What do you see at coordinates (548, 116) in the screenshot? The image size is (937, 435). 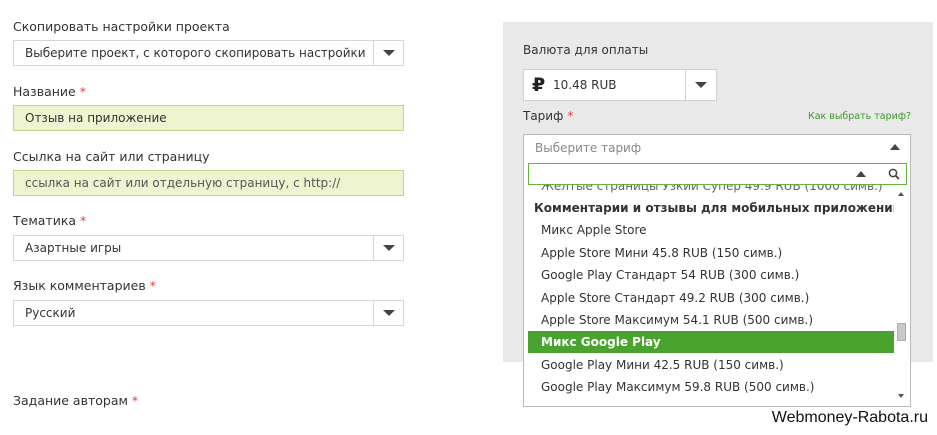 I see `tariff-label: Тариф *` at bounding box center [548, 116].